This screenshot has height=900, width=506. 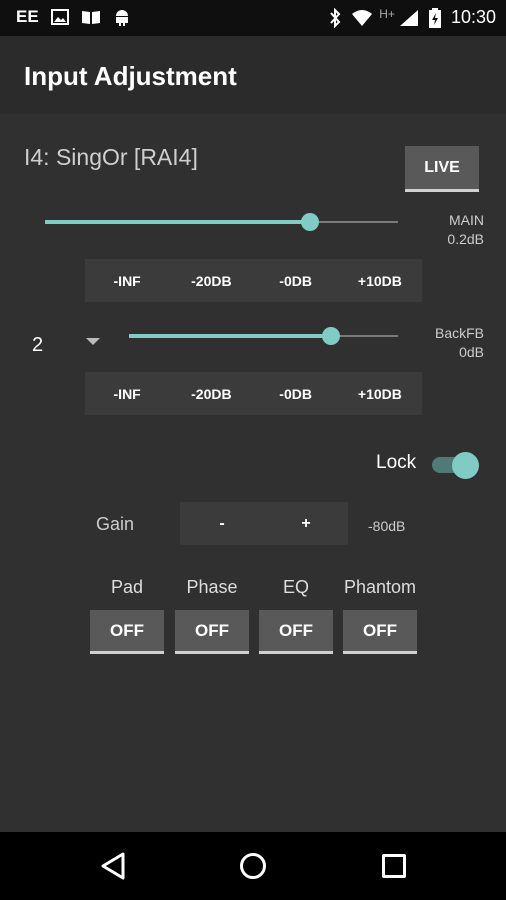 I want to click on main-mix-name: MAIN, so click(x=466, y=220).